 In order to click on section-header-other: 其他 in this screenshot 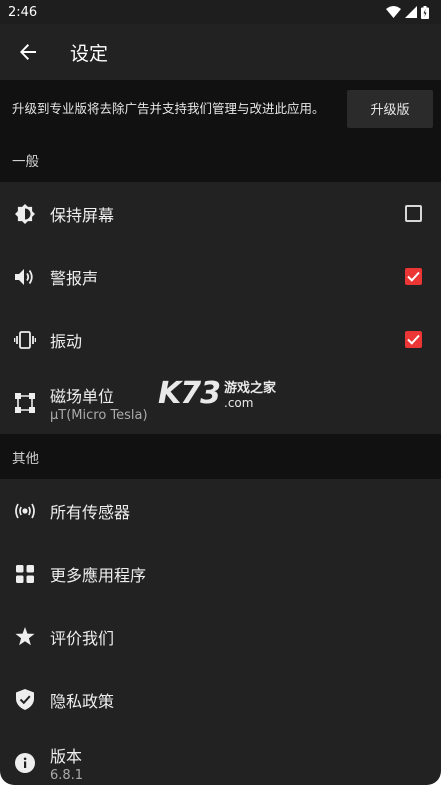, I will do `click(220, 456)`.